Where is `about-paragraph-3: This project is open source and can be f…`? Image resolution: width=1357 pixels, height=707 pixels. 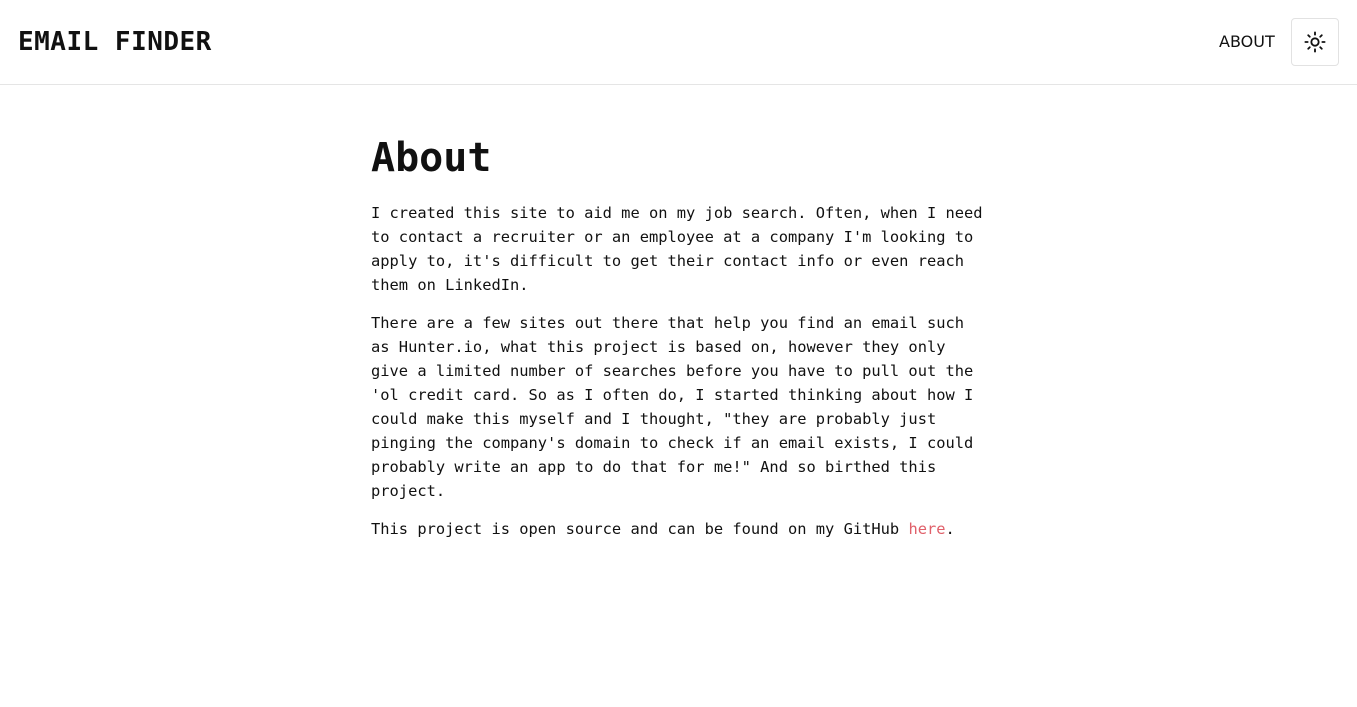 about-paragraph-3: This project is open source and can be f… is located at coordinates (681, 529).